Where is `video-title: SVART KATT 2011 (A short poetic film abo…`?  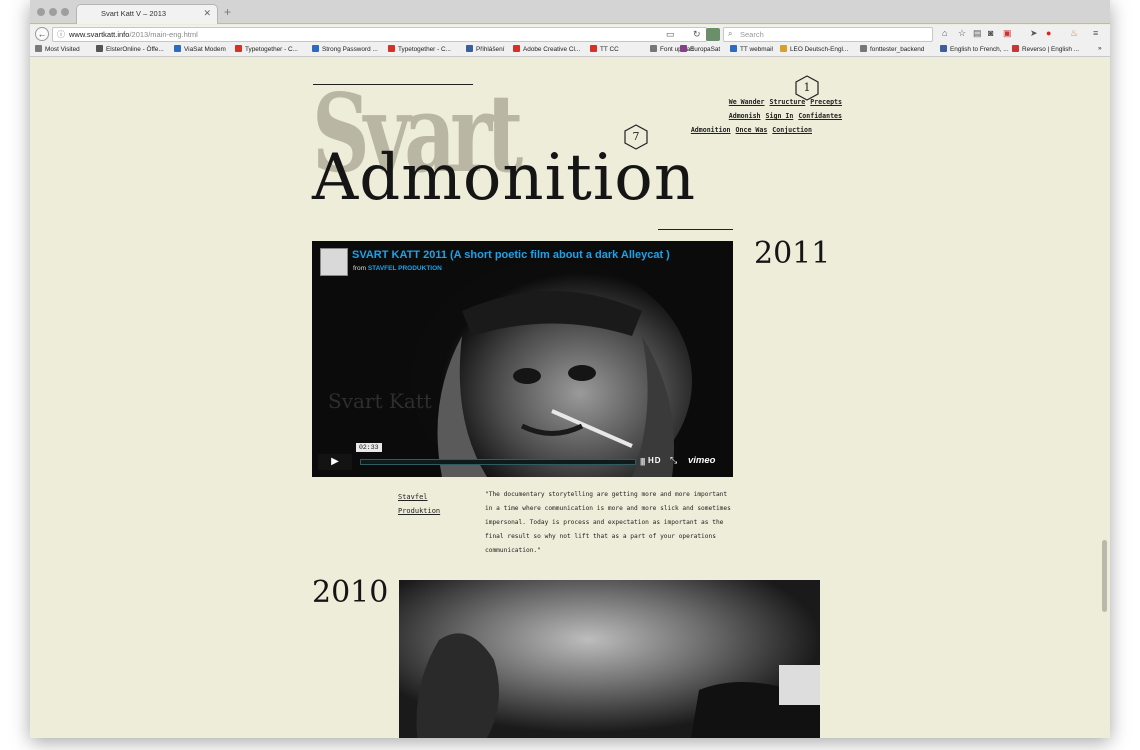
video-title: SVART KATT 2011 (A short poetic film abo… is located at coordinates (511, 255).